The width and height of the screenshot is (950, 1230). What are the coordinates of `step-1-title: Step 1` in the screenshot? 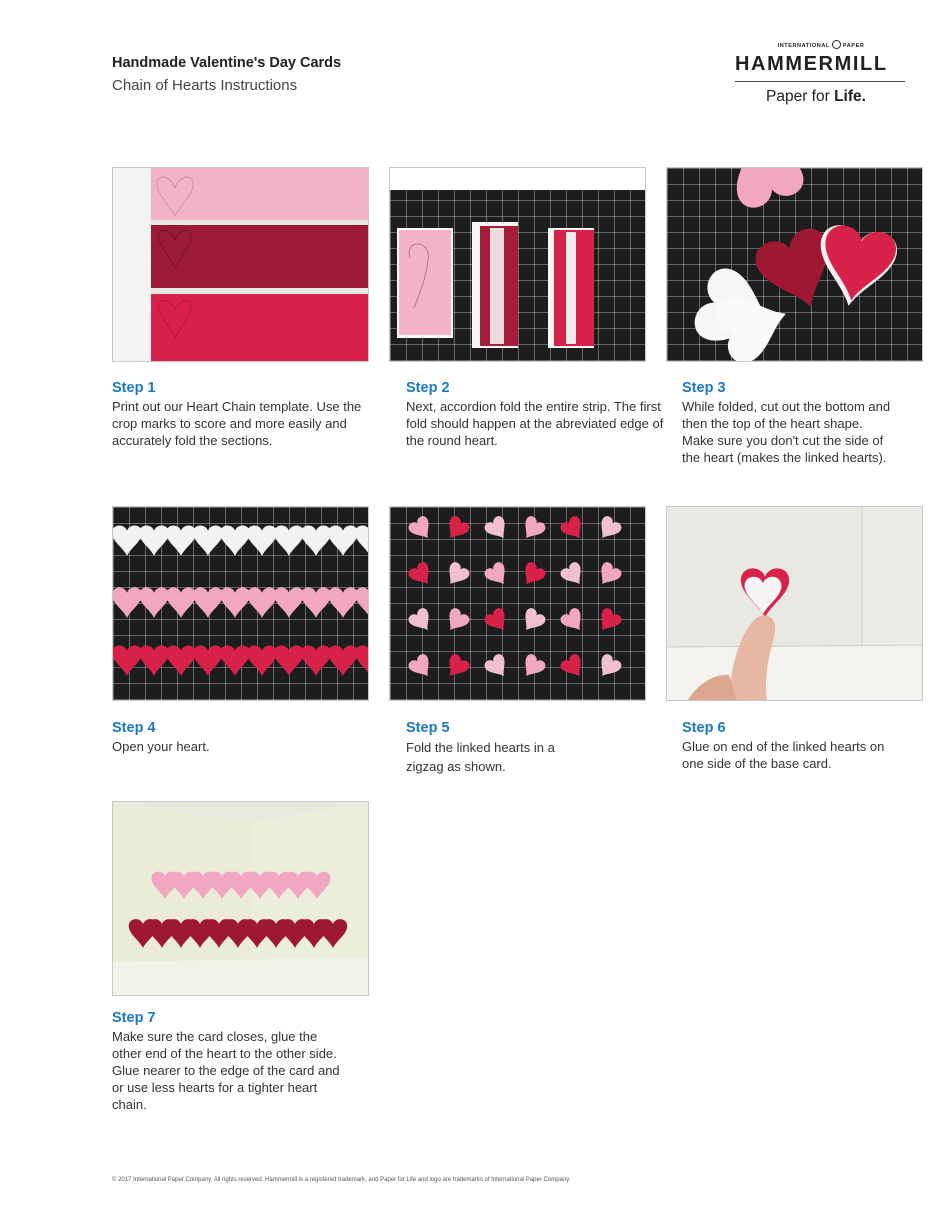 It's located at (134, 388).